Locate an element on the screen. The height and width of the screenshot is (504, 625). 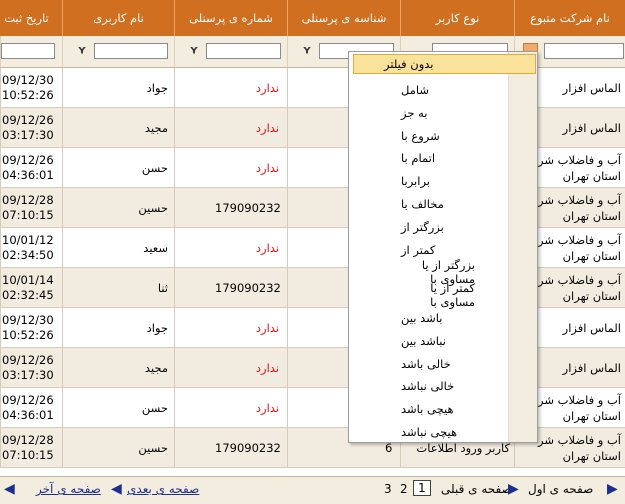
filter-input-date is located at coordinates (28, 51).